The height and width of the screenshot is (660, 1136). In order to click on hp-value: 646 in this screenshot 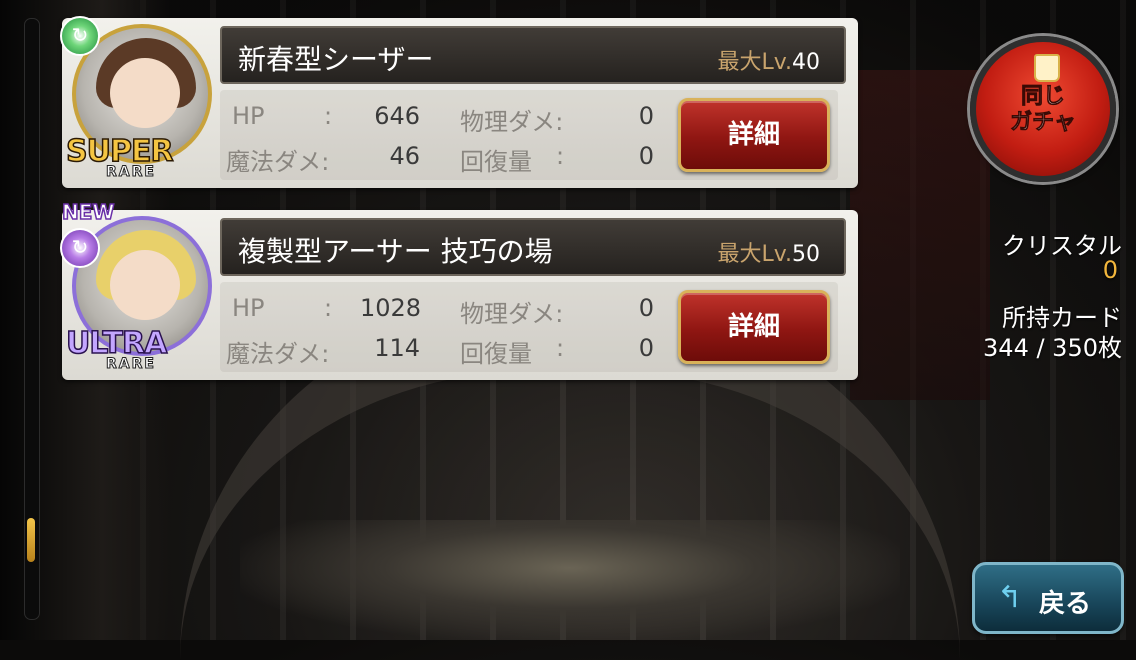, I will do `click(397, 116)`.